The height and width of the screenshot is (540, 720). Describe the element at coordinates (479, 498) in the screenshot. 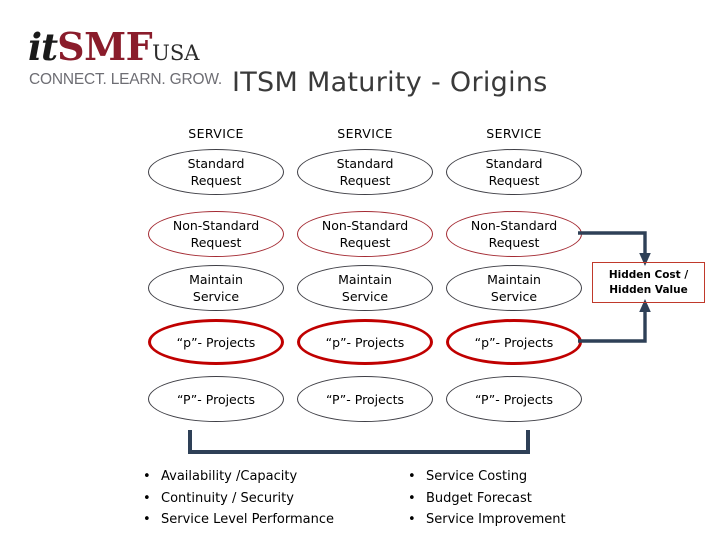

I see `bullet-label: Budget Forecast` at that location.